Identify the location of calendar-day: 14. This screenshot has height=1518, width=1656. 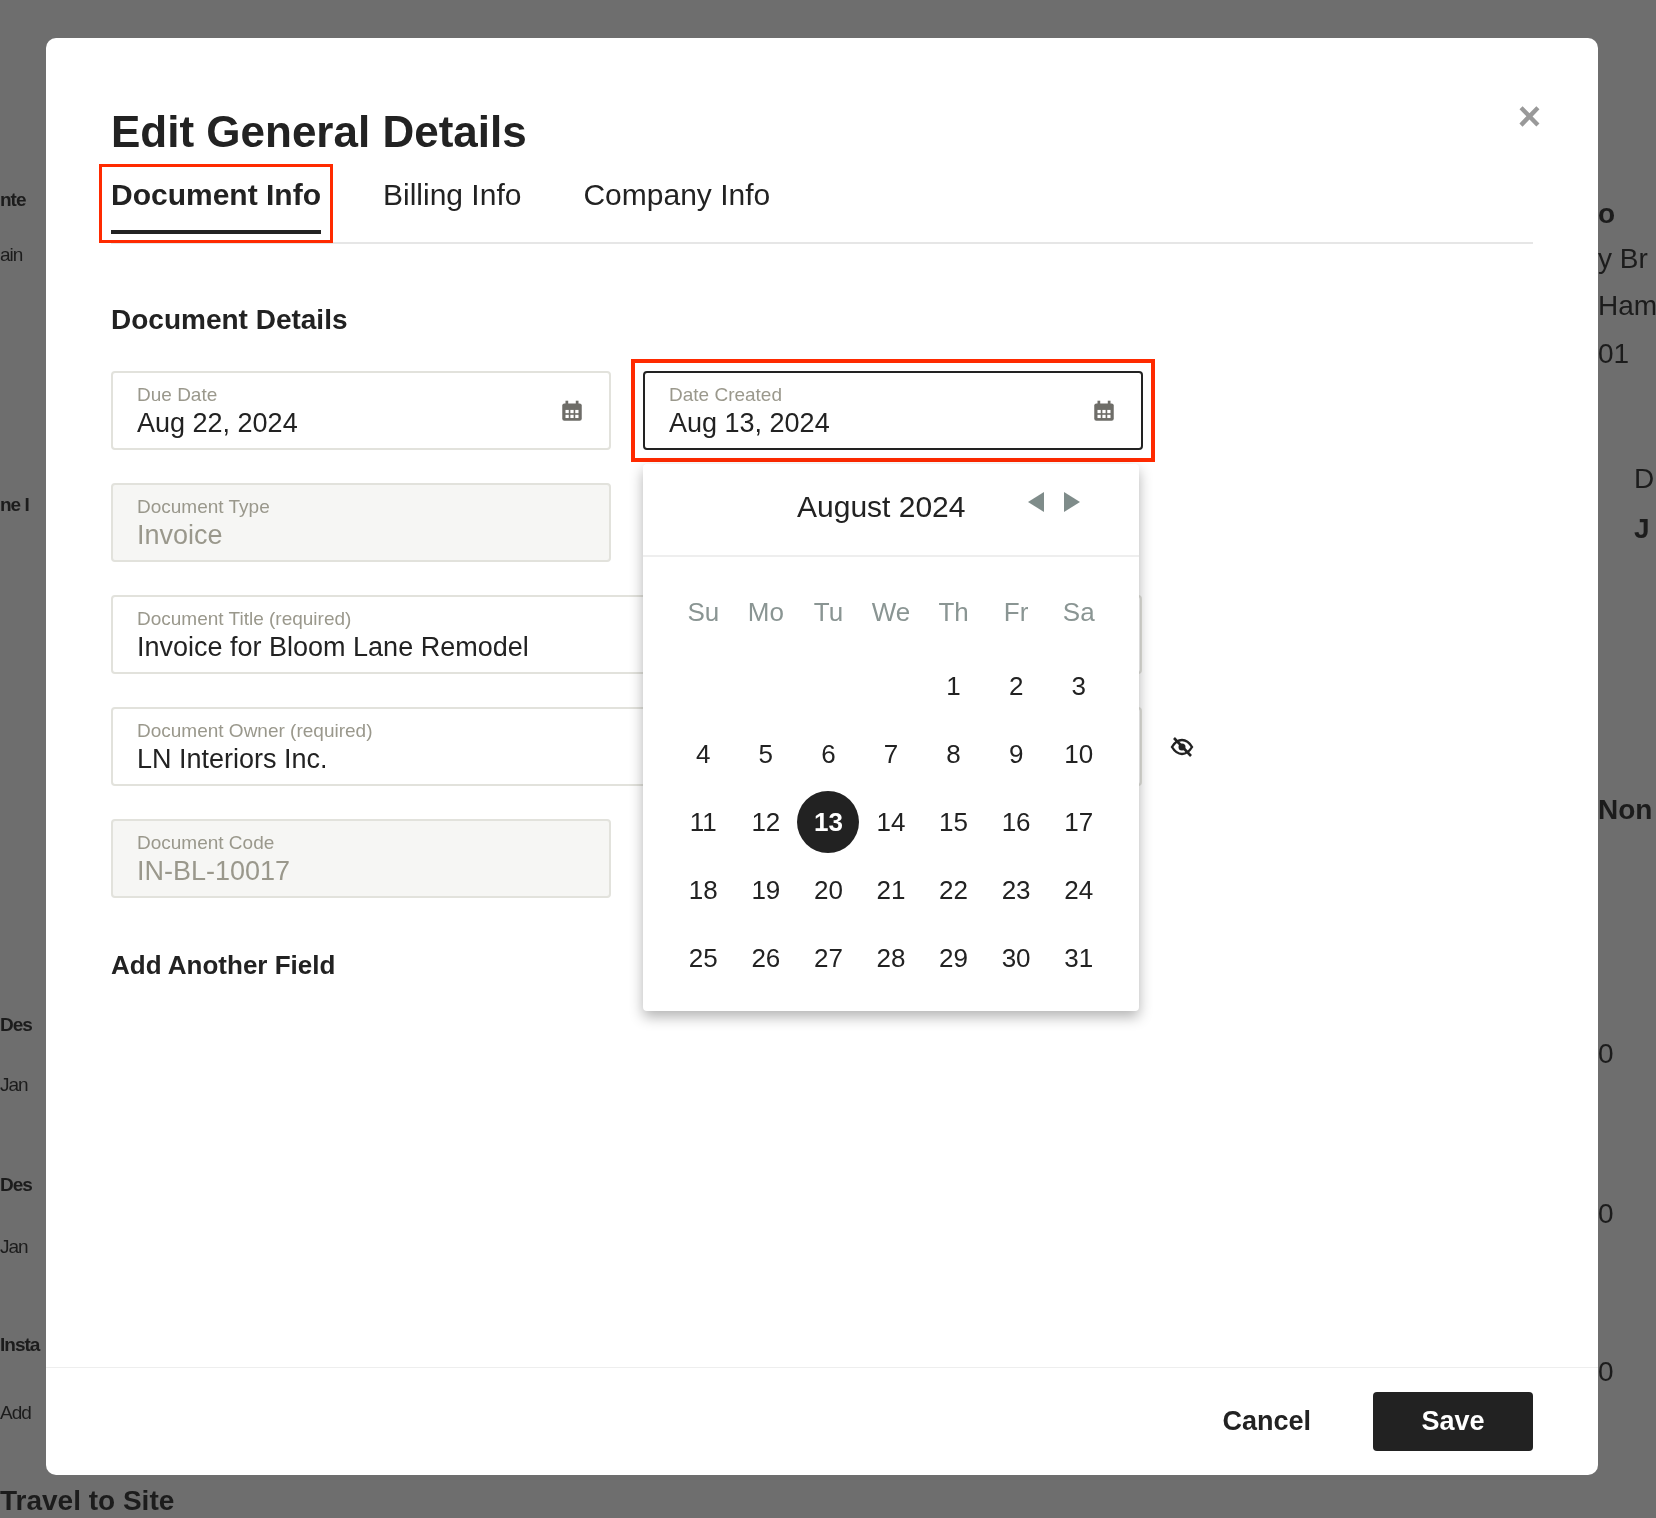
(891, 822).